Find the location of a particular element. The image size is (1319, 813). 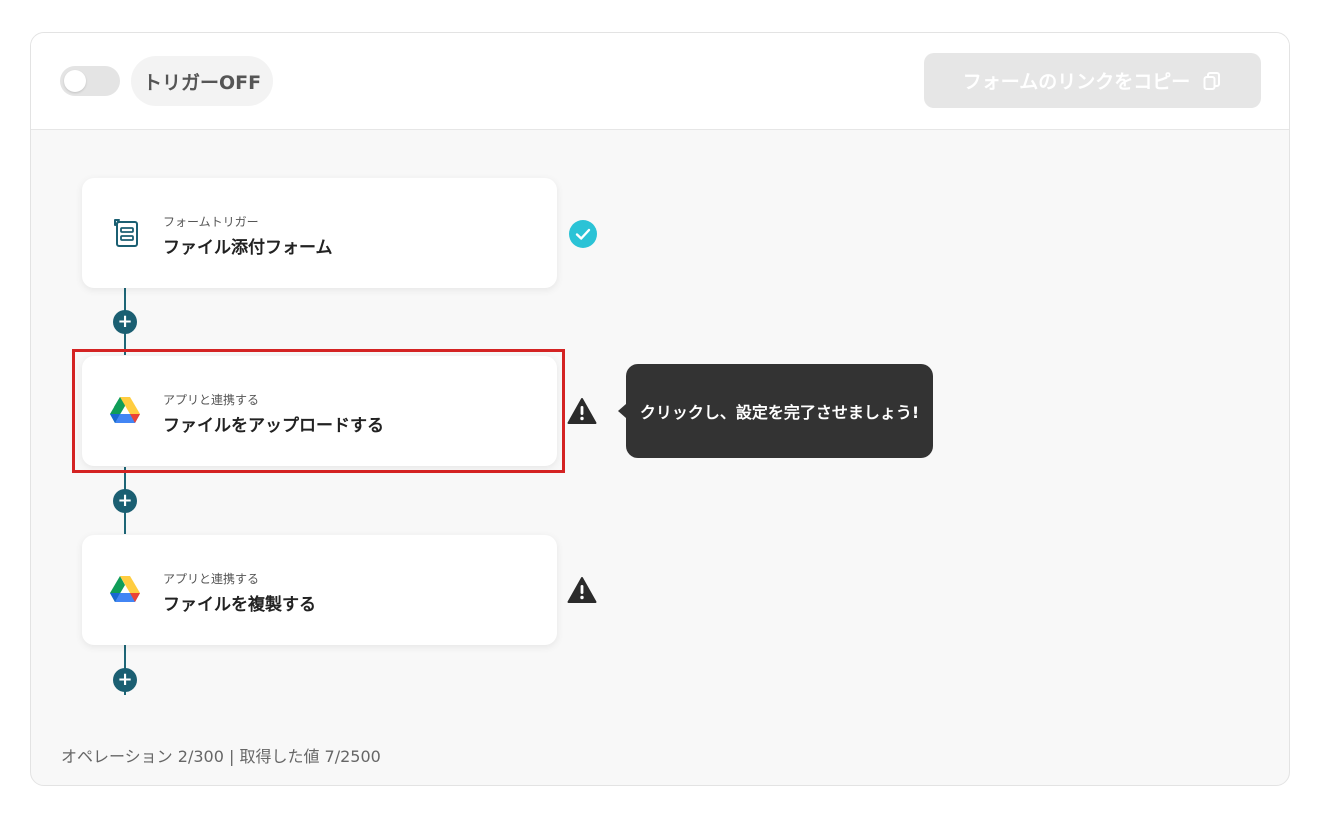

google-drive-icon is located at coordinates (125, 589).